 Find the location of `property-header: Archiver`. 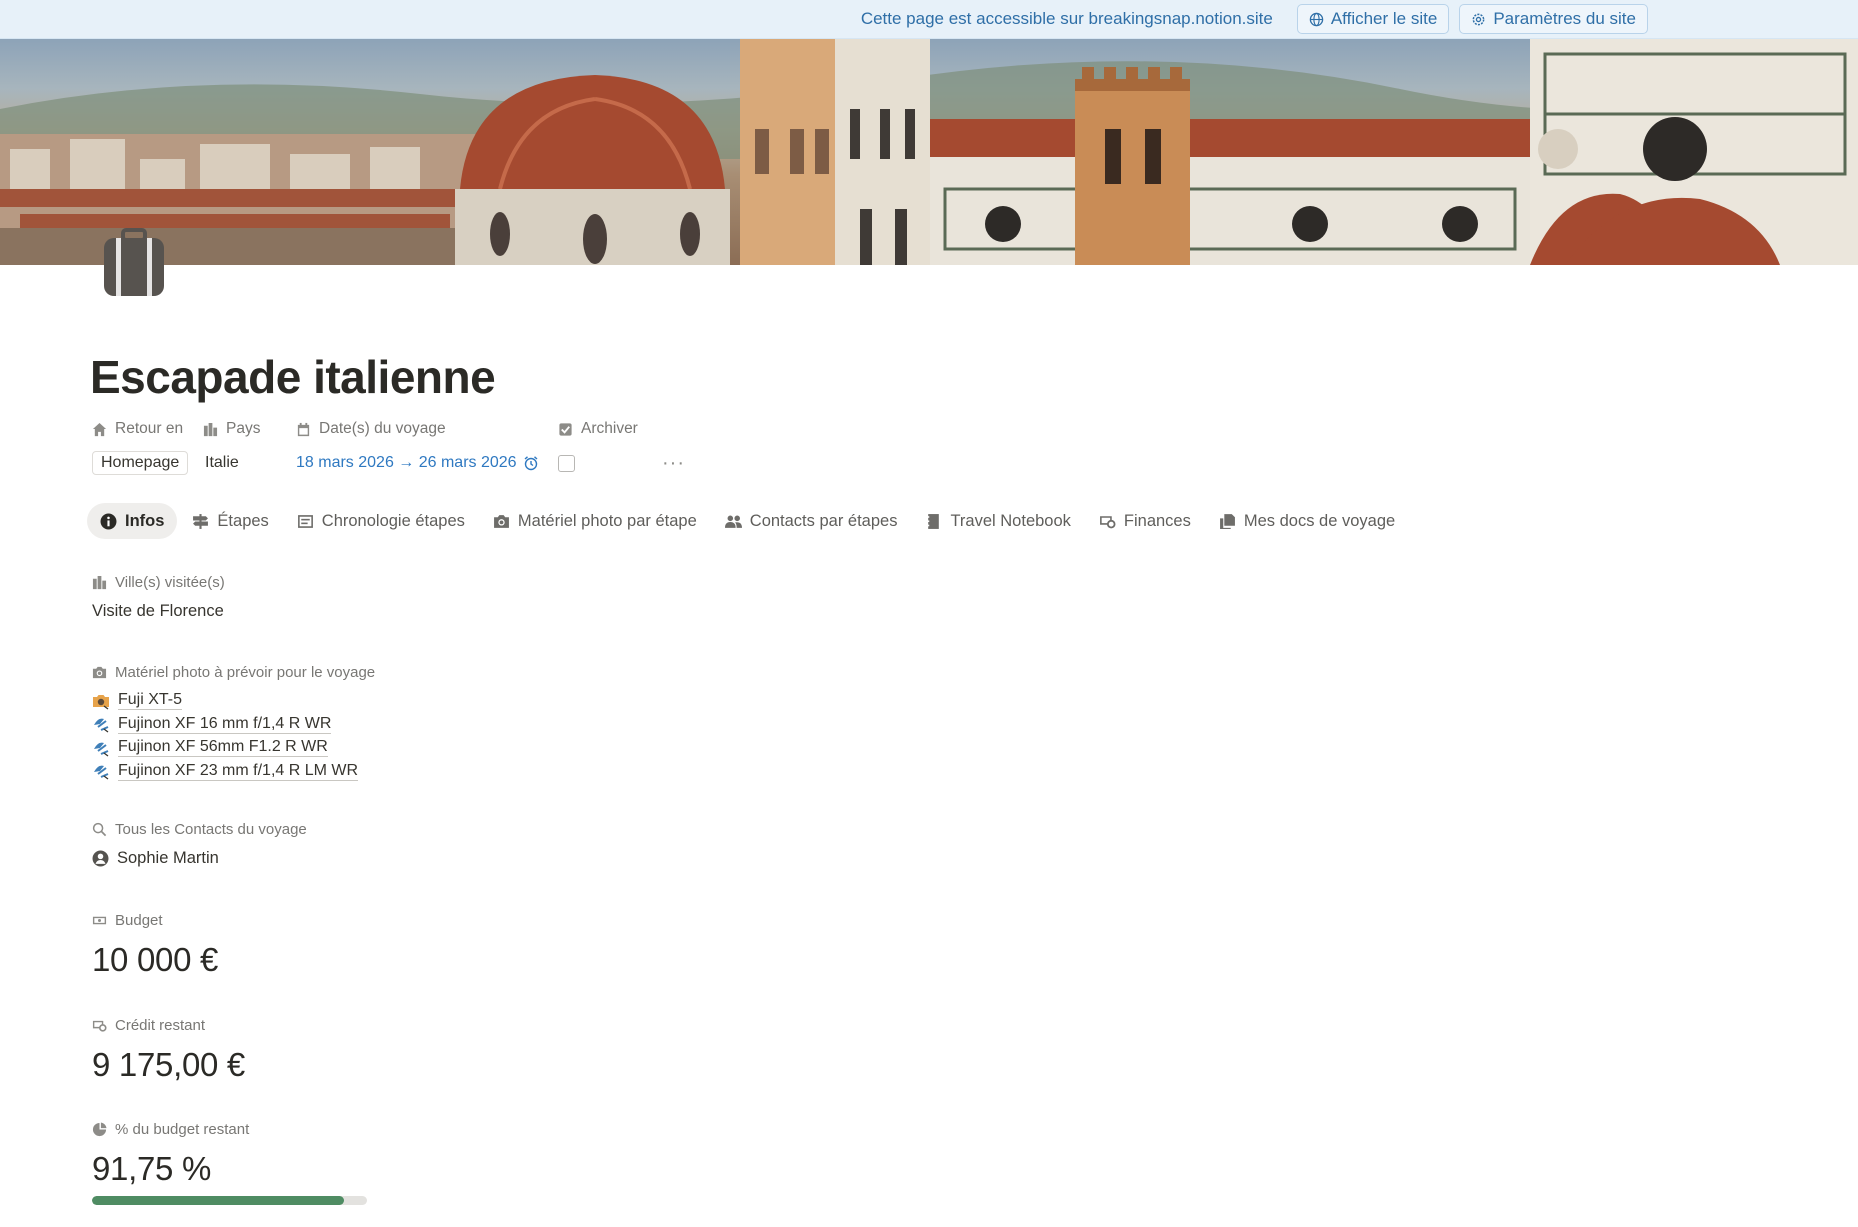

property-header: Archiver is located at coordinates (598, 429).